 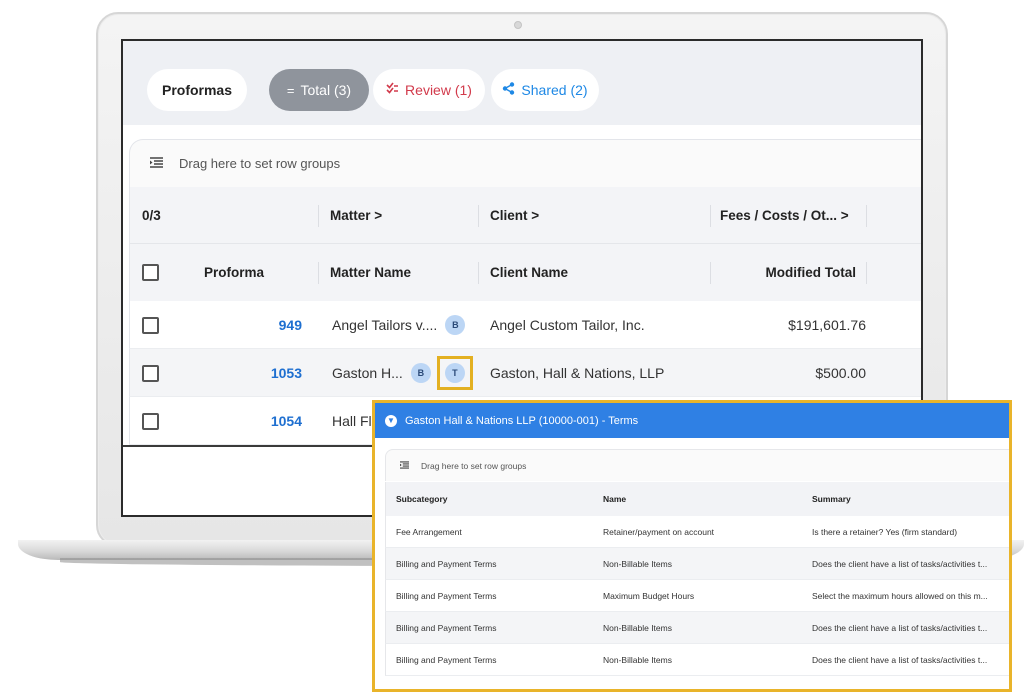 I want to click on summary-cell: Is there a retainer? Yes (firm standard), so click(x=885, y=531).